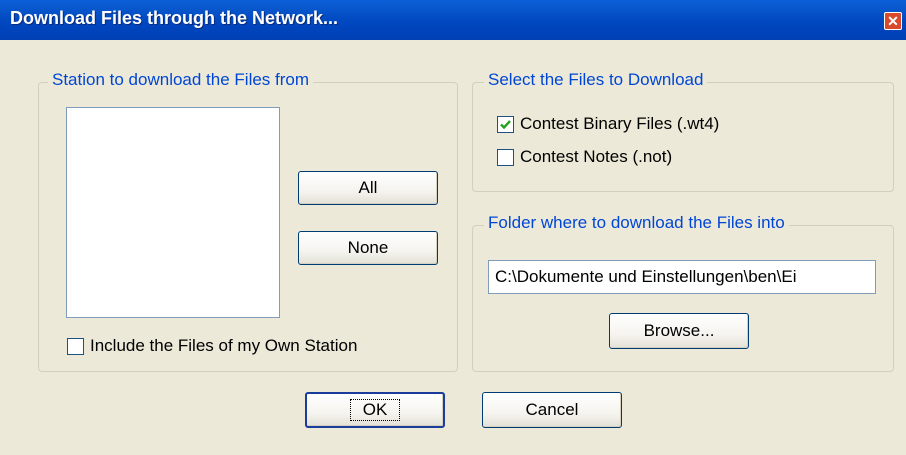  I want to click on notes-label: Contest Notes (.not), so click(596, 156).